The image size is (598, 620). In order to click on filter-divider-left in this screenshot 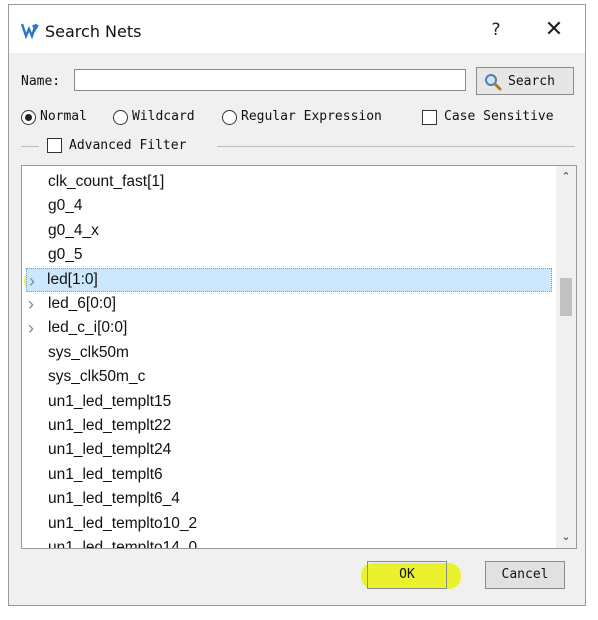, I will do `click(30, 146)`.